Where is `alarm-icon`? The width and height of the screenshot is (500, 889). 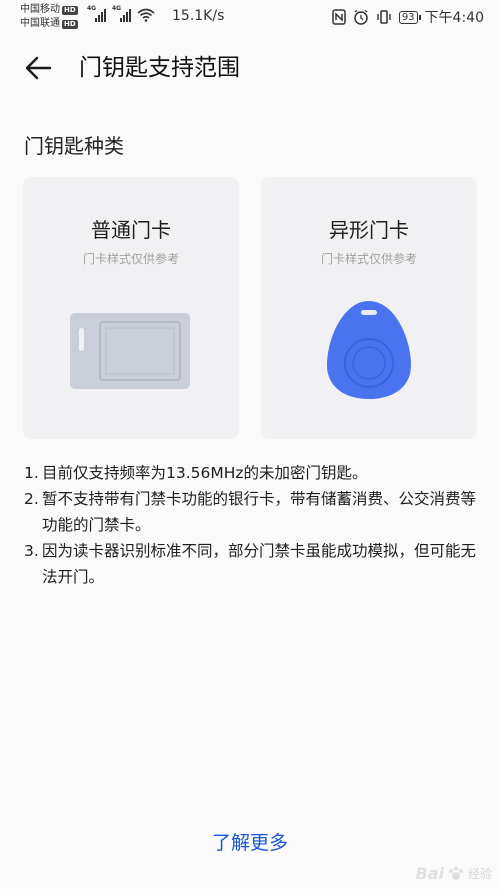
alarm-icon is located at coordinates (361, 17).